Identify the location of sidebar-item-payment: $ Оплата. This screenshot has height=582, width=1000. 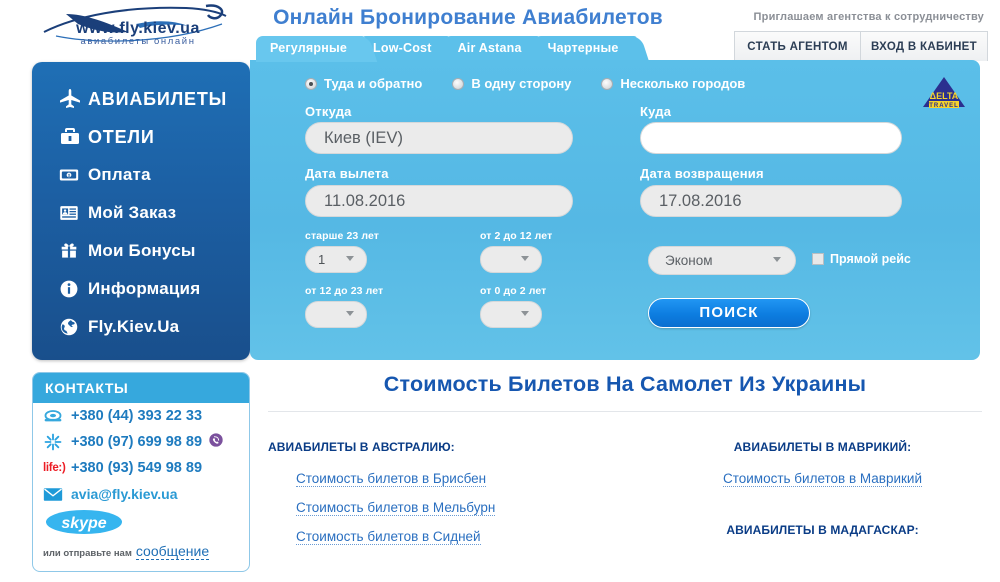
(141, 175).